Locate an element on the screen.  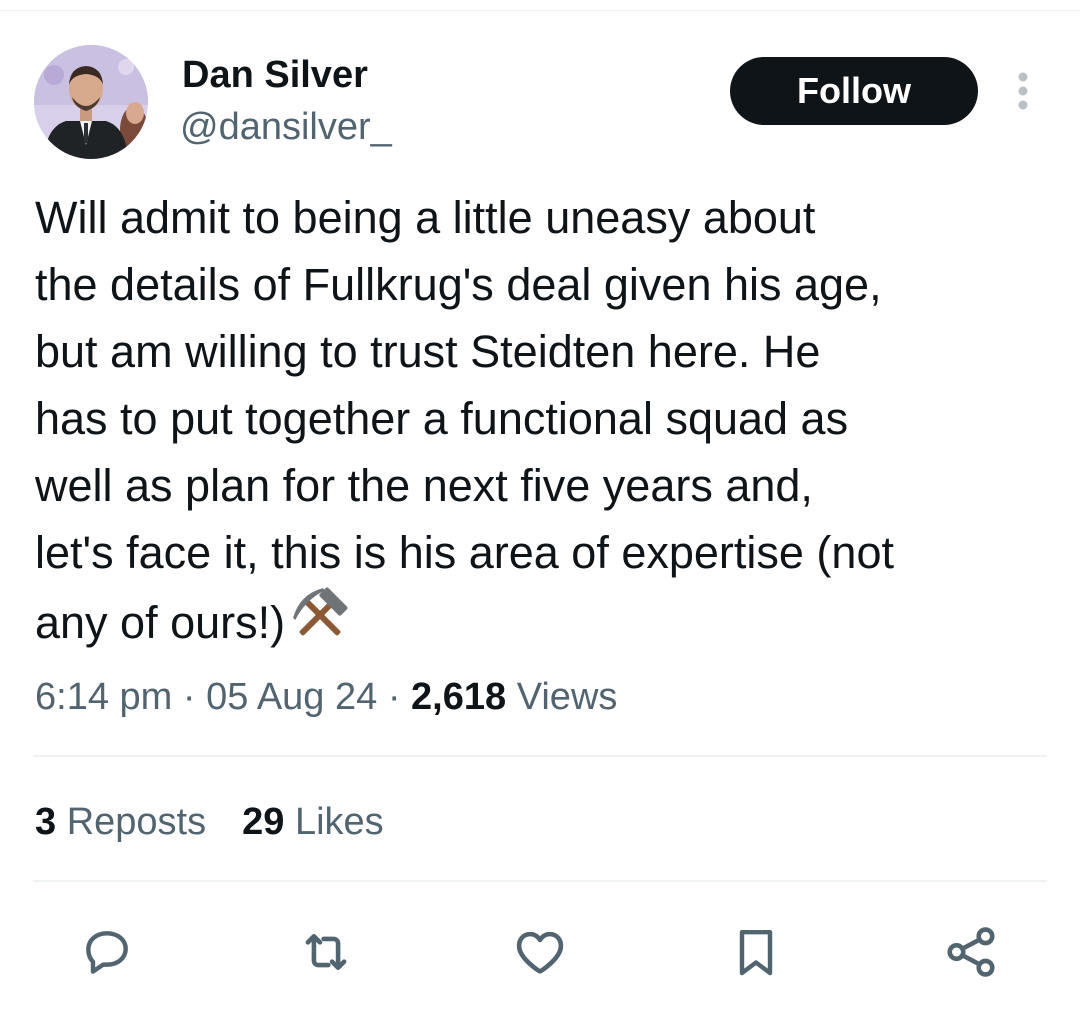
likes-link: 29 Likes is located at coordinates (313, 822).